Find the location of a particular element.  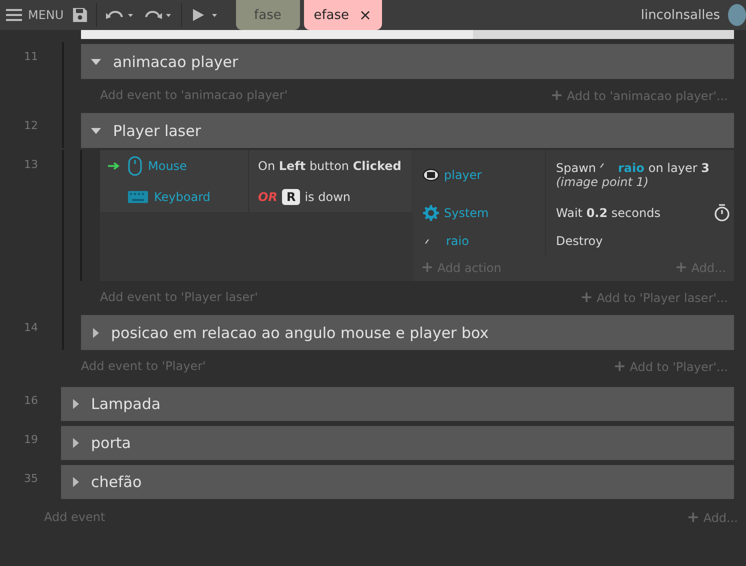

line-number: 13 is located at coordinates (31, 164).